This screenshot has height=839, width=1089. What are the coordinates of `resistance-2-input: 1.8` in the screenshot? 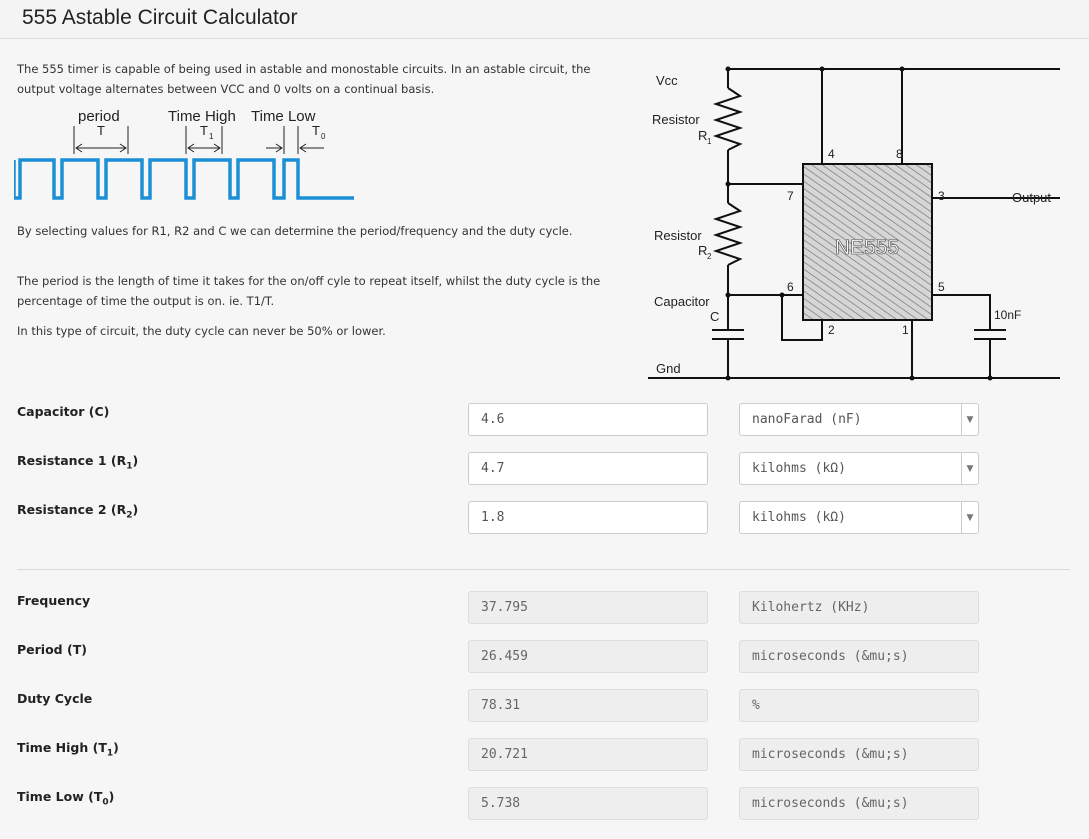 It's located at (588, 517).